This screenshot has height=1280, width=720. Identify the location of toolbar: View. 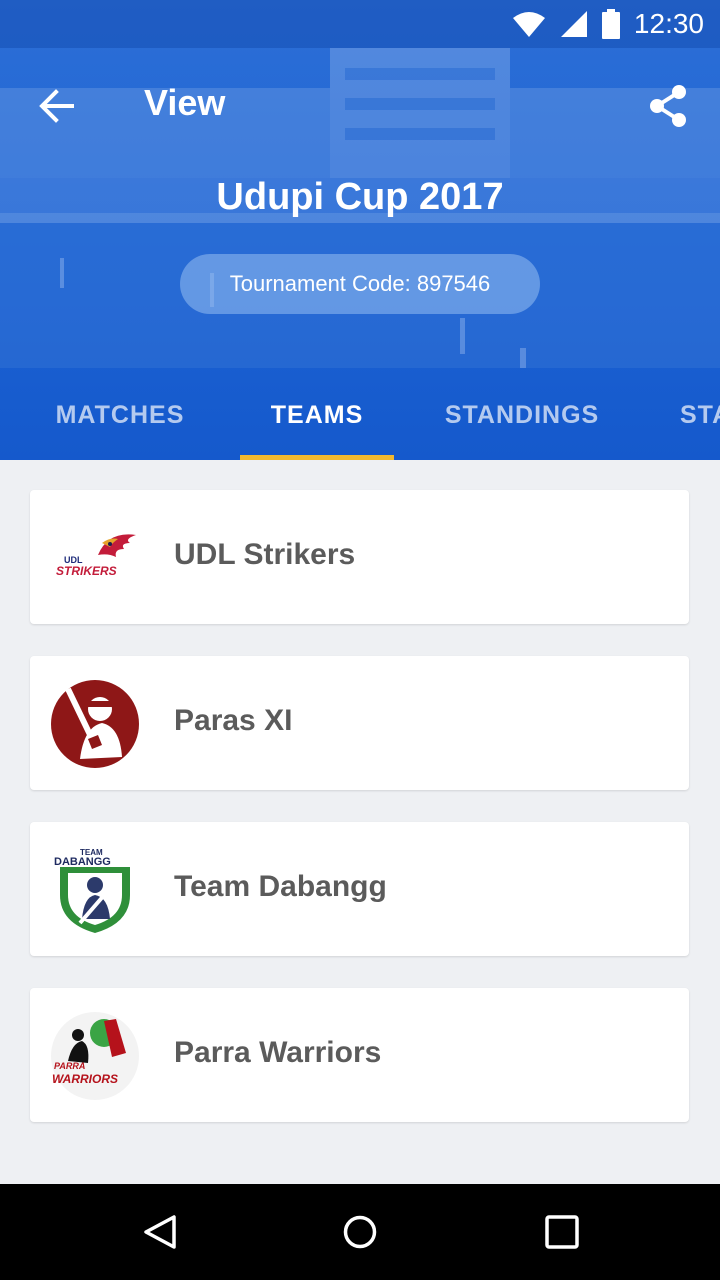
(360, 104).